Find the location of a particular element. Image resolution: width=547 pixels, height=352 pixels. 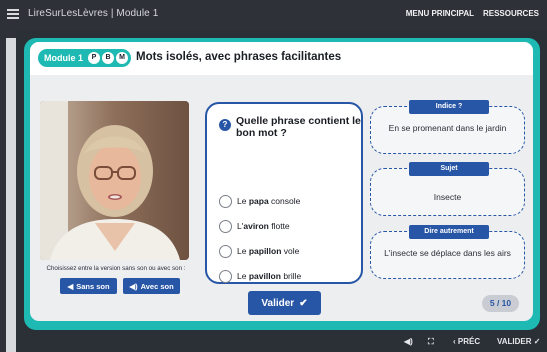

option-keyword: papillon is located at coordinates (265, 251).